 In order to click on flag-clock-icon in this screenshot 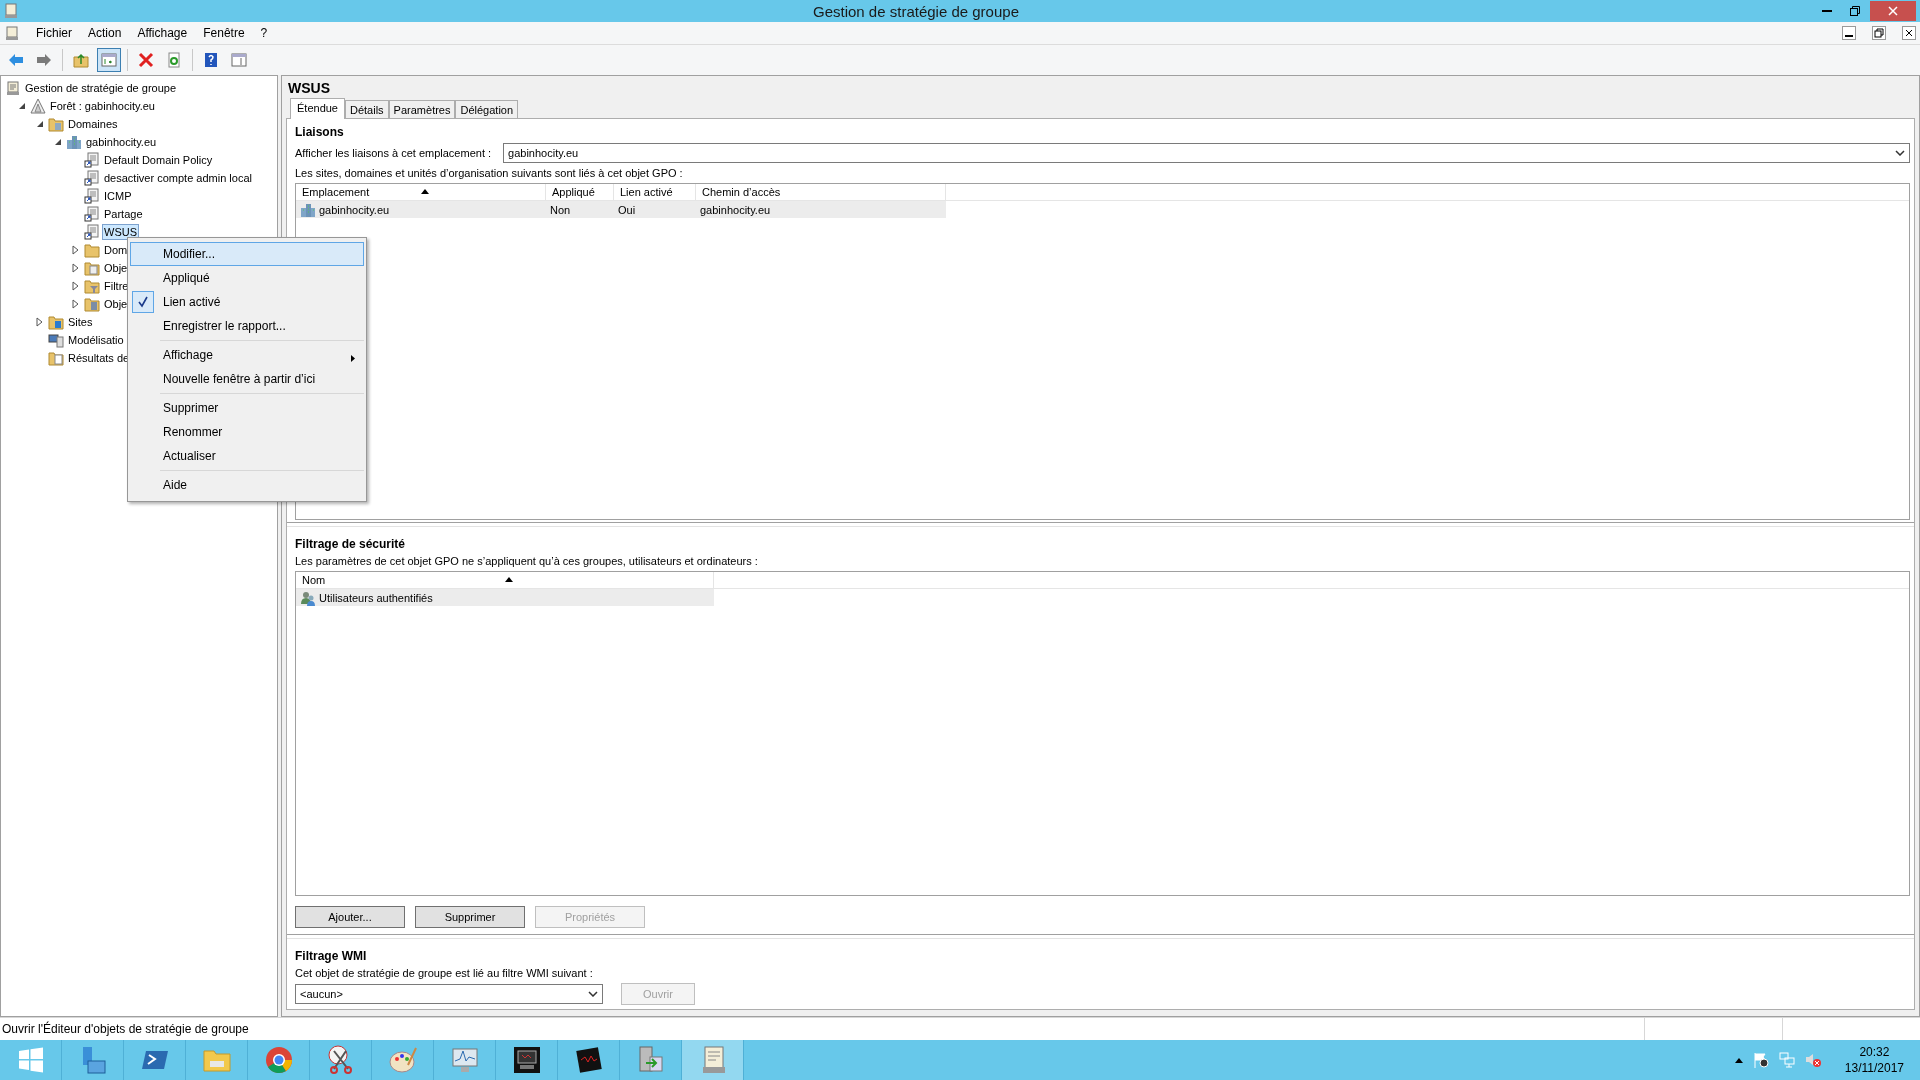, I will do `click(1760, 1060)`.